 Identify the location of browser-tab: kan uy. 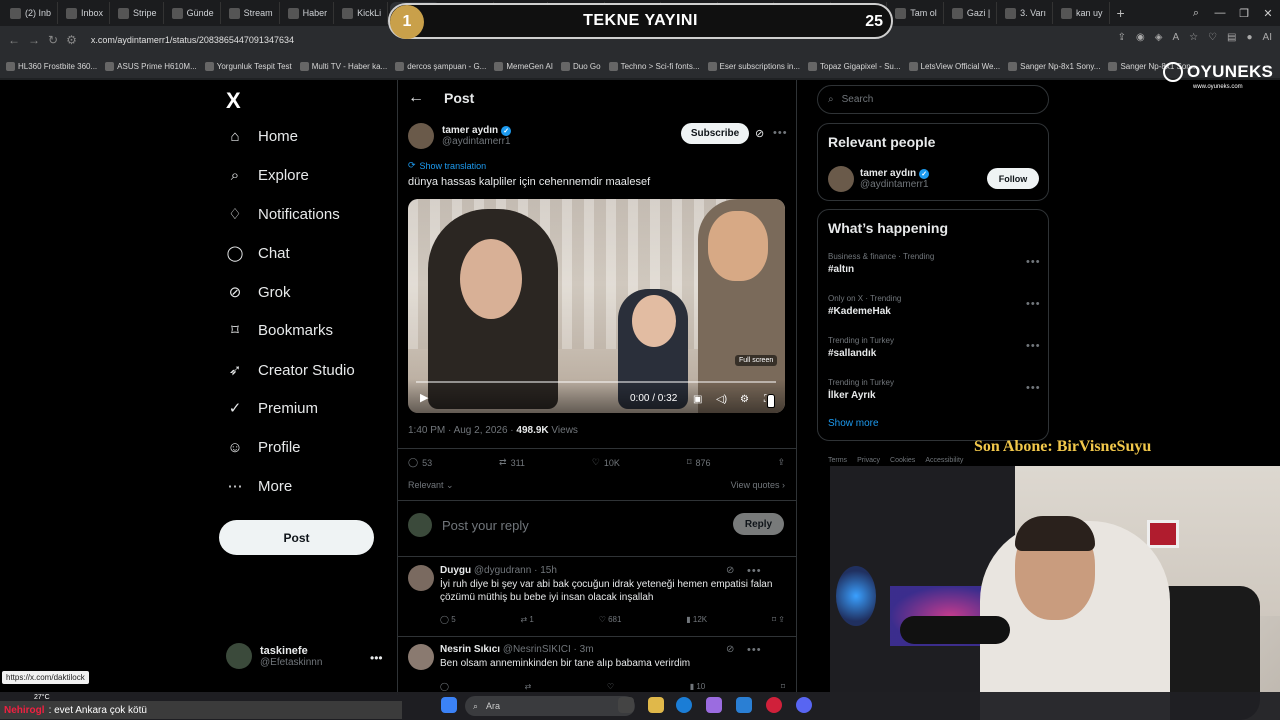
(1082, 13).